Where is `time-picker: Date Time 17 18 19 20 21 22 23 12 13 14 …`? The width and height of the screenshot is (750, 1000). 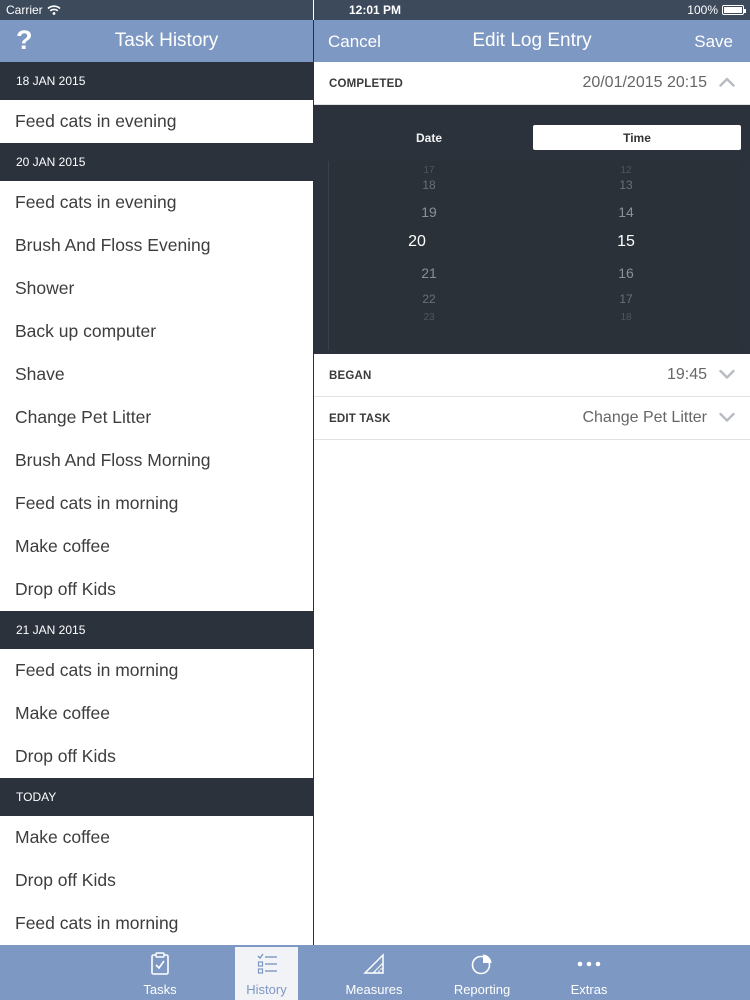 time-picker: Date Time 17 18 19 20 21 22 23 12 13 14 … is located at coordinates (532, 229).